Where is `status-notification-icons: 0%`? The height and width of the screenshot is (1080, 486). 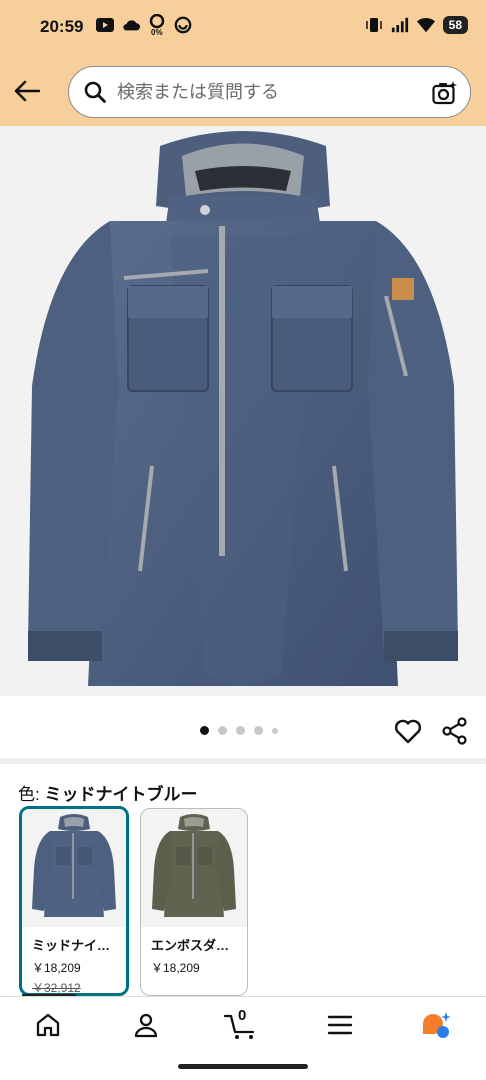
status-notification-icons: 0% is located at coordinates (144, 25).